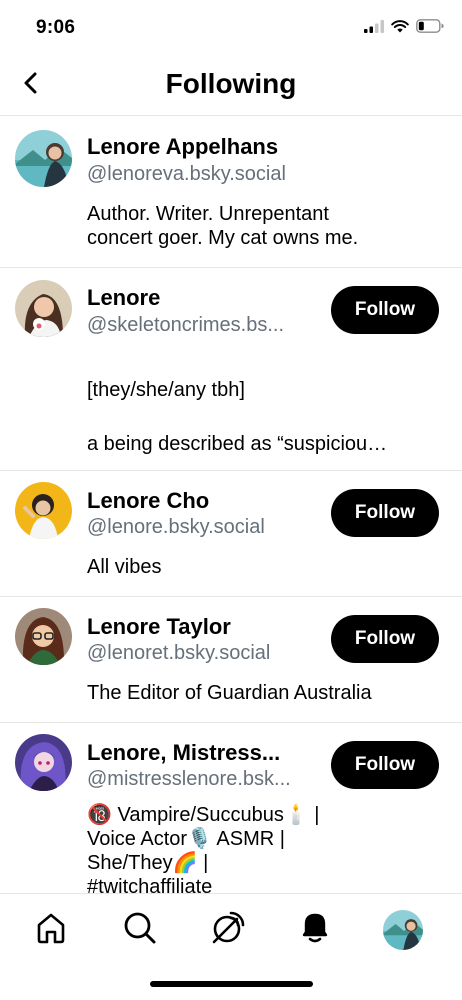 The width and height of the screenshot is (462, 1000). Describe the element at coordinates (183, 146) in the screenshot. I see `user-name: Lenore Appelhans` at that location.